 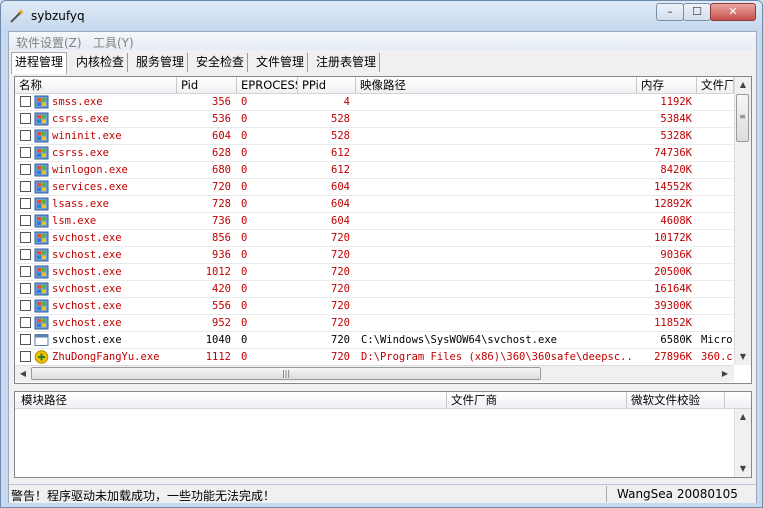 What do you see at coordinates (221, 119) in the screenshot?
I see `cell-pid: 536` at bounding box center [221, 119].